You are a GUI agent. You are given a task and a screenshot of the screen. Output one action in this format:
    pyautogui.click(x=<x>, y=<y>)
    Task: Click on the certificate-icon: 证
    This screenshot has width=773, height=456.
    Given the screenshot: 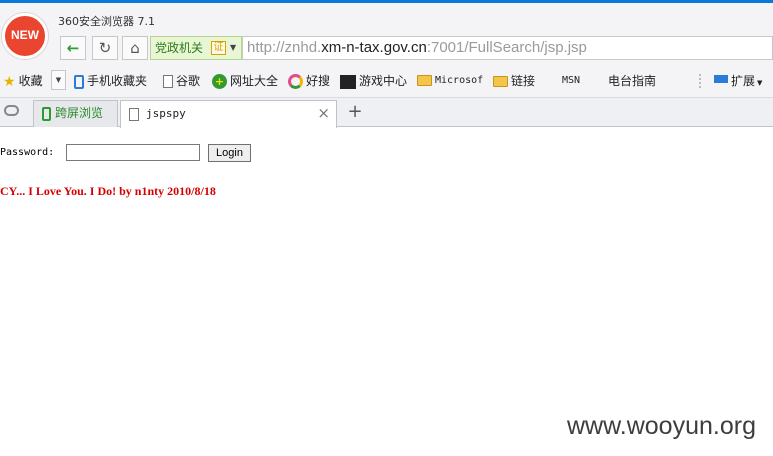 What is the action you would take?
    pyautogui.click(x=218, y=48)
    